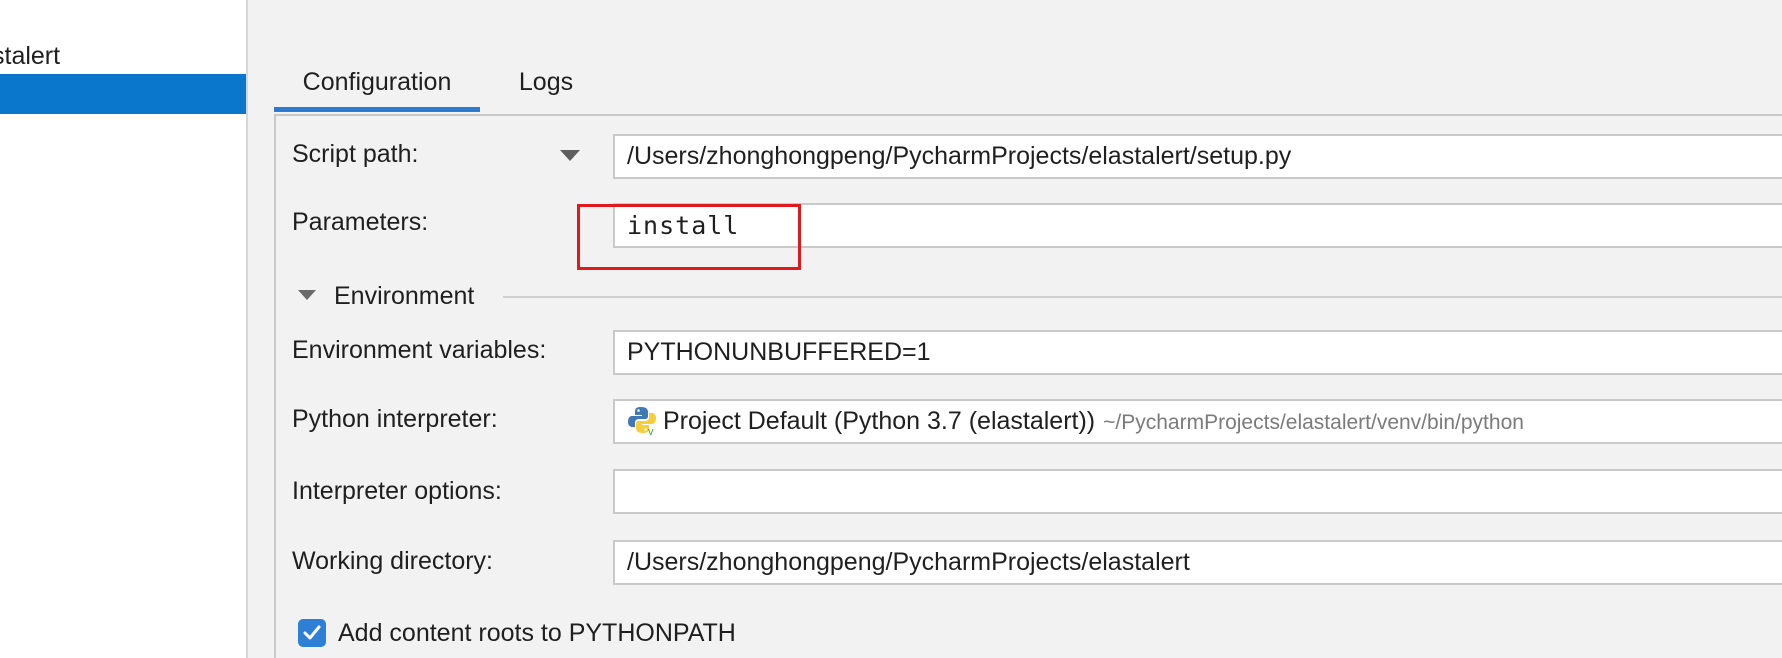  I want to click on working-directory-label: Working directory:, so click(392, 561).